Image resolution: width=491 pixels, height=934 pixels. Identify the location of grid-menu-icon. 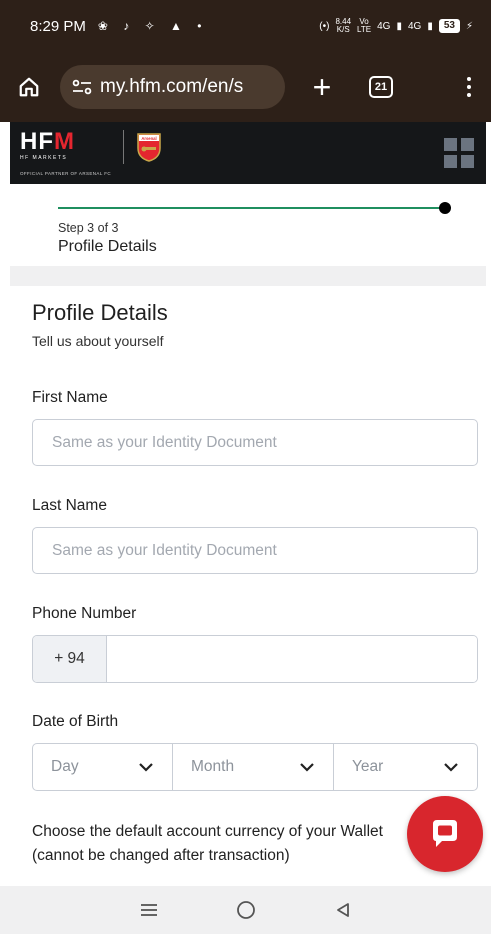
(459, 153).